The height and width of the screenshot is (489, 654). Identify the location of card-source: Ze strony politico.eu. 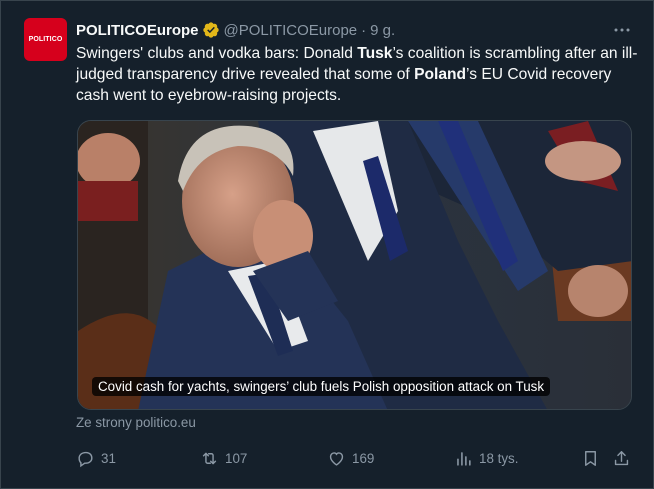
(136, 422).